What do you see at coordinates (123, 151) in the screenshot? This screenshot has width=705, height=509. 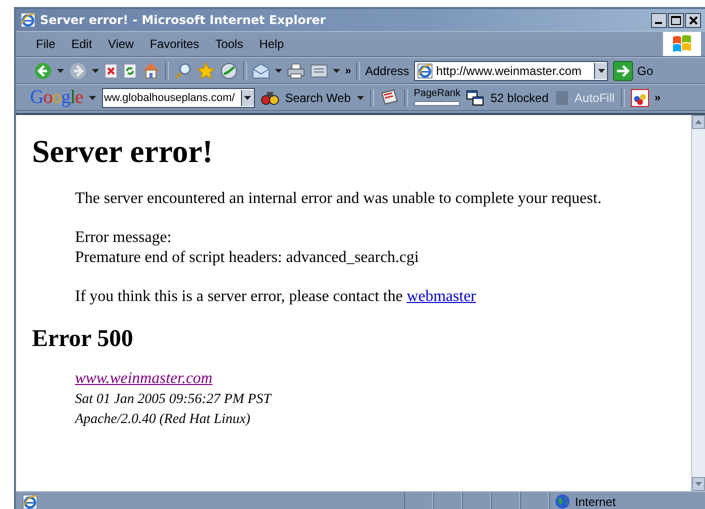 I see `page-heading: Server error!` at bounding box center [123, 151].